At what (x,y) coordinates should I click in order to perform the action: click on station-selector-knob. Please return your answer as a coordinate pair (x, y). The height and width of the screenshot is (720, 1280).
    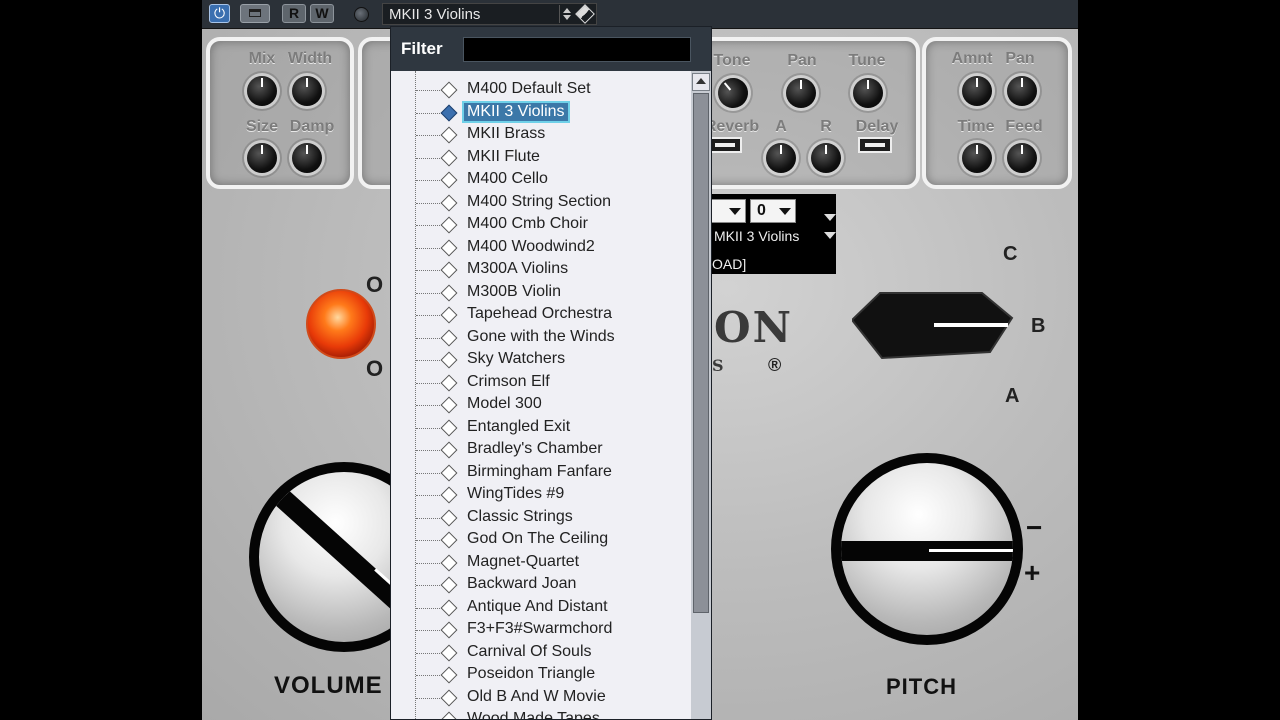
    Looking at the image, I should click on (932, 326).